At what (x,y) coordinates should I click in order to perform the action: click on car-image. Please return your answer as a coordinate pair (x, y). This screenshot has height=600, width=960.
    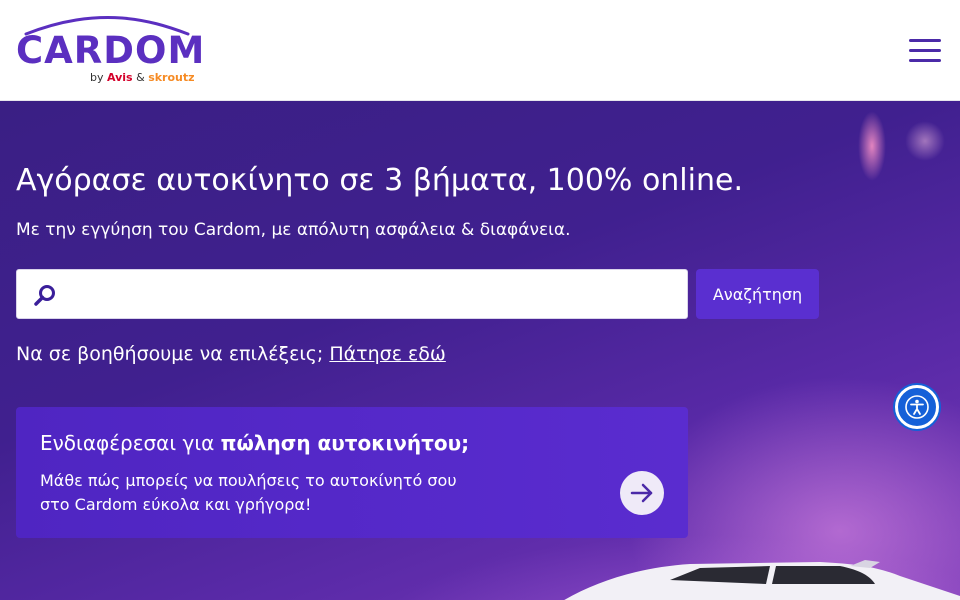
    Looking at the image, I should click on (762, 580).